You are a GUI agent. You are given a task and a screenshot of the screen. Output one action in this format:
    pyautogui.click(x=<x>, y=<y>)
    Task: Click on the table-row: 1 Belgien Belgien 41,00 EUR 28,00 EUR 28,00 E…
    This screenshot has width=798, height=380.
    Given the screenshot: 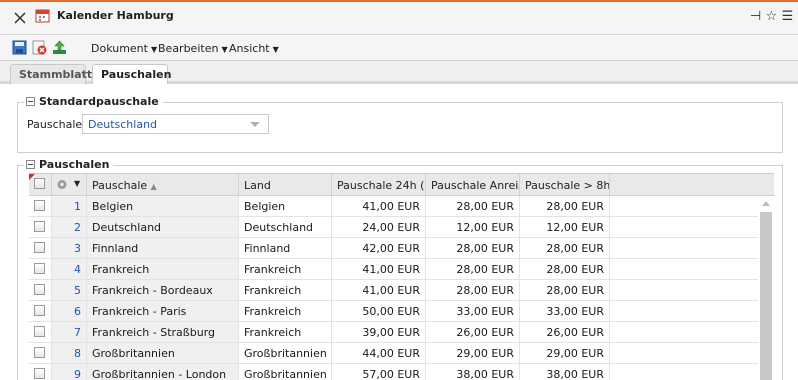 What is the action you would take?
    pyautogui.click(x=401, y=206)
    